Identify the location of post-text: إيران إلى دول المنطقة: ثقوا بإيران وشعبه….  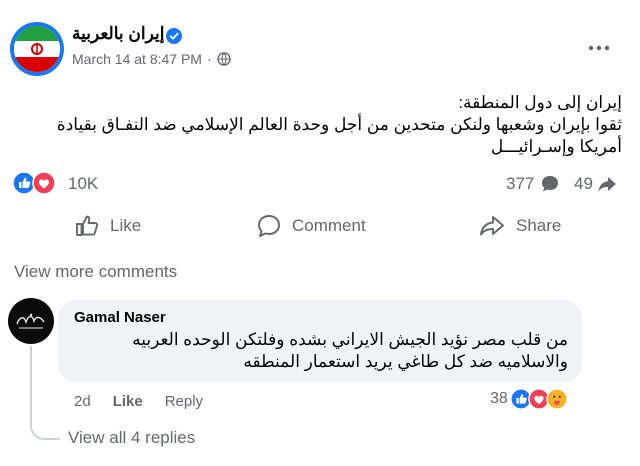
(317, 125).